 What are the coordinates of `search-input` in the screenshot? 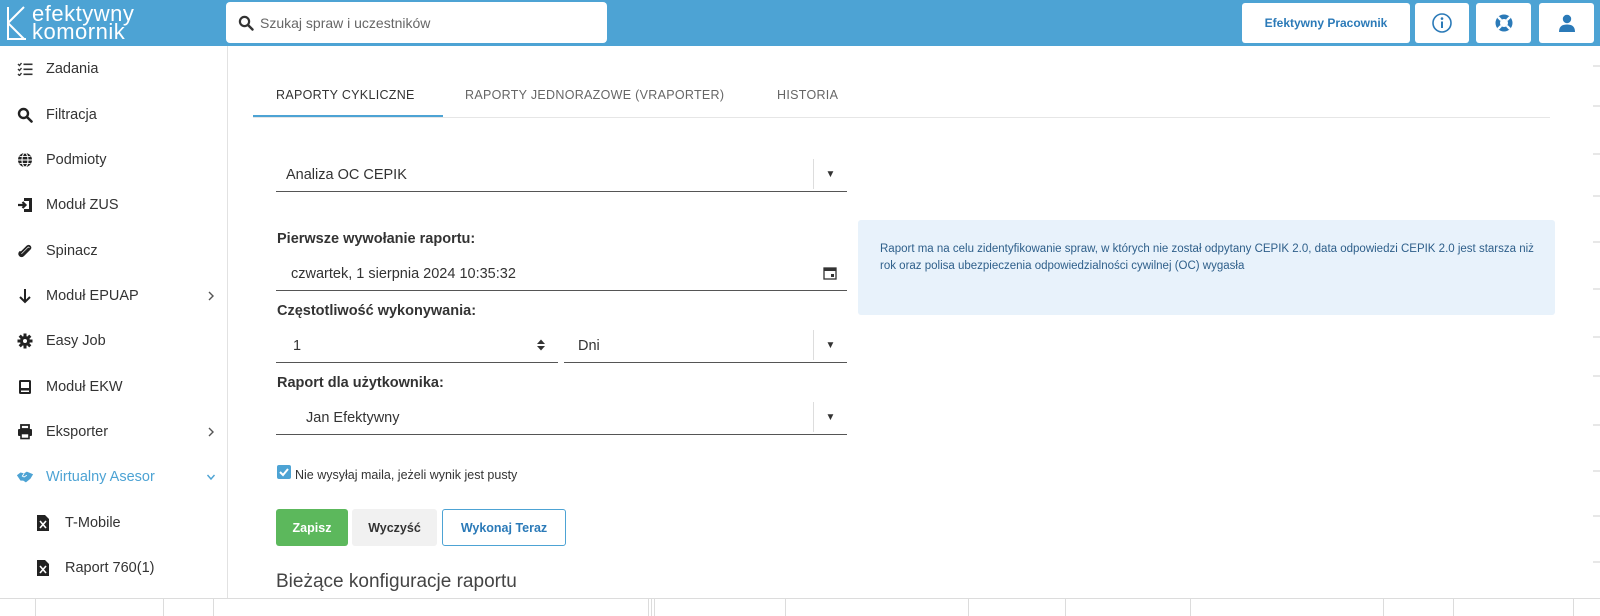 It's located at (430, 22).